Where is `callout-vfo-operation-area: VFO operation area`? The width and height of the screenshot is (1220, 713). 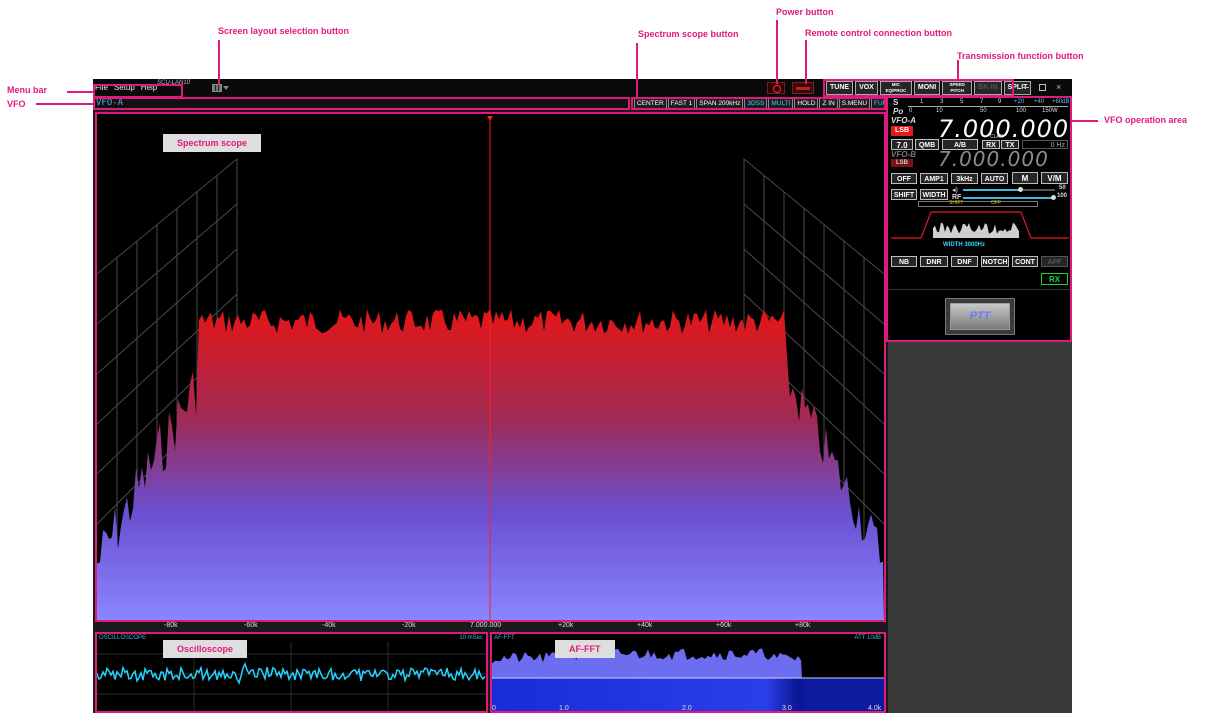 callout-vfo-operation-area: VFO operation area is located at coordinates (1146, 120).